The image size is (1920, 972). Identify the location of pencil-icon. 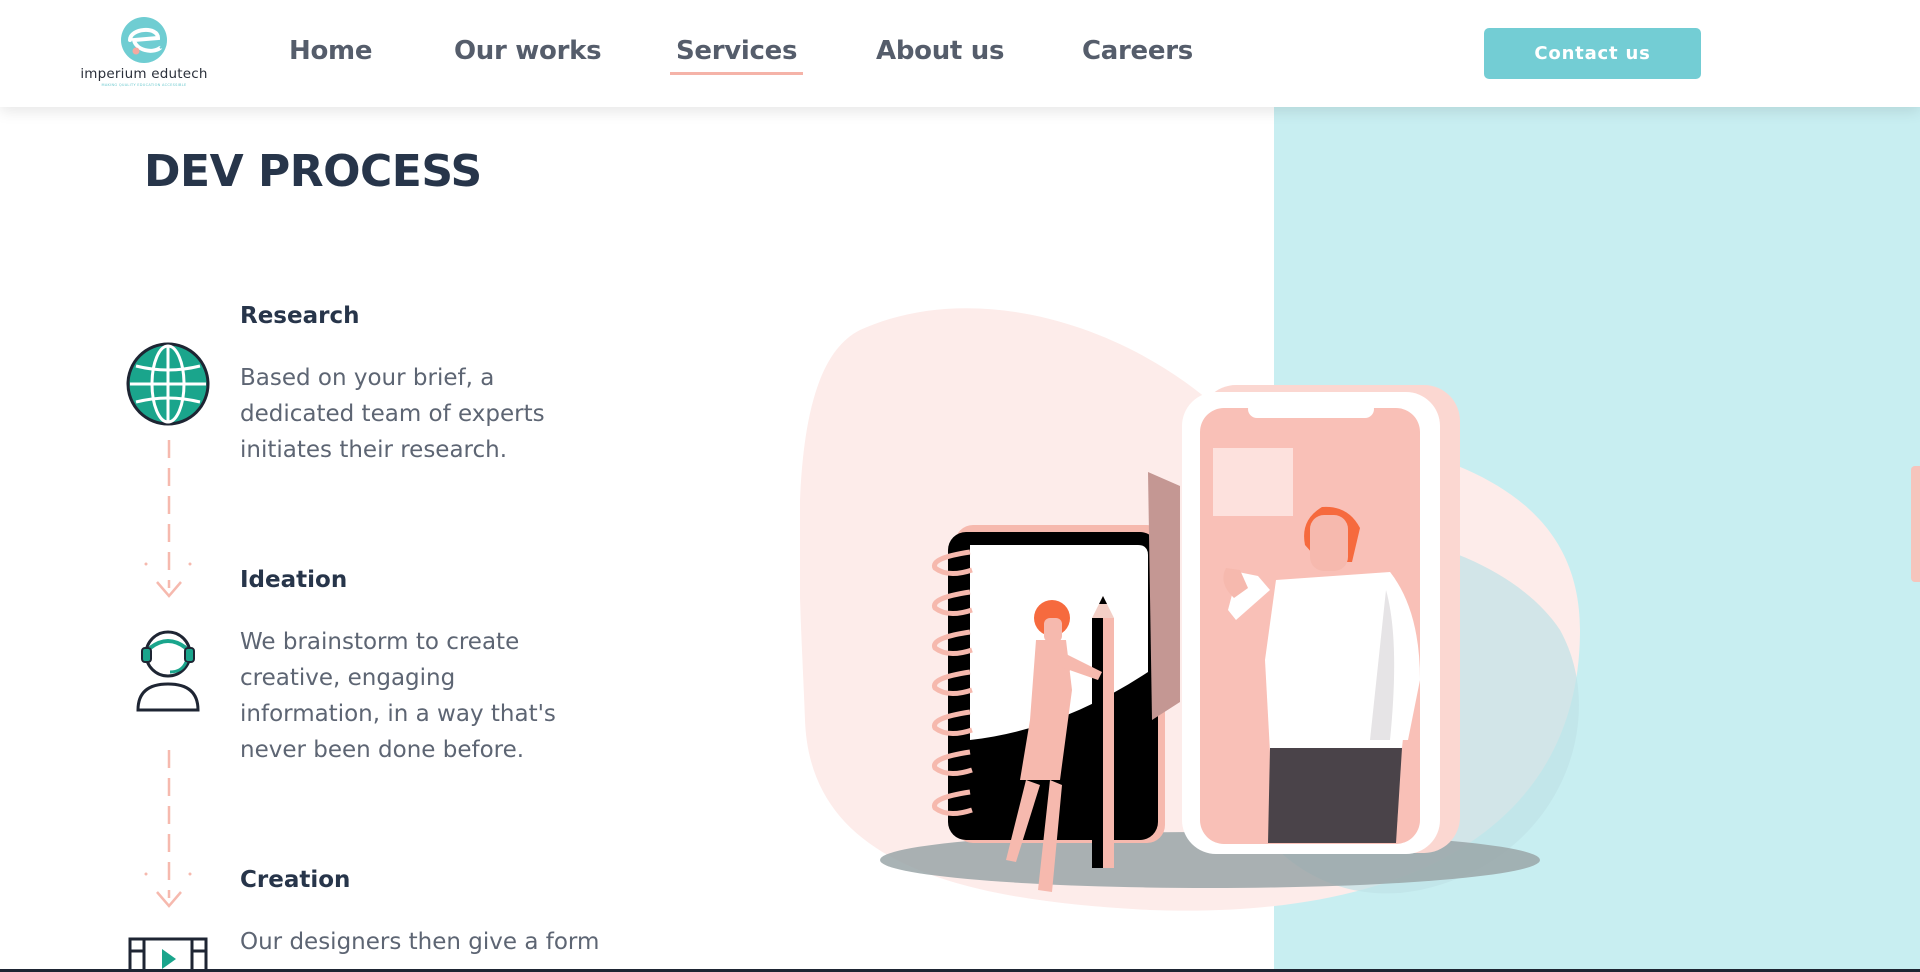
(1103, 732).